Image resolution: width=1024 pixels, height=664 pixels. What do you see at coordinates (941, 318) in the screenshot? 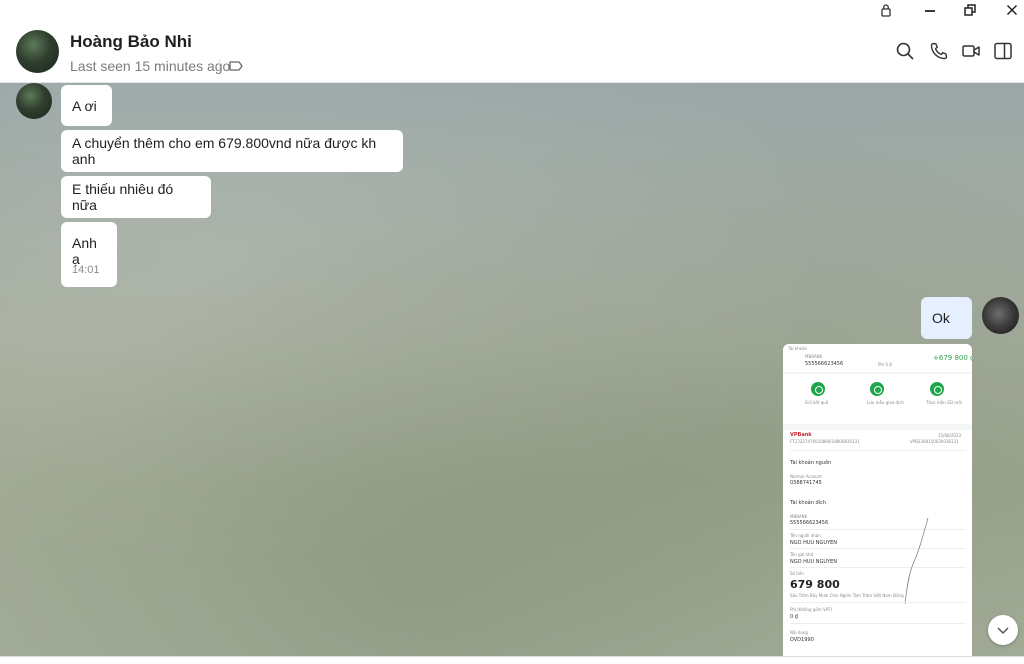
I see `message-text: Ok` at bounding box center [941, 318].